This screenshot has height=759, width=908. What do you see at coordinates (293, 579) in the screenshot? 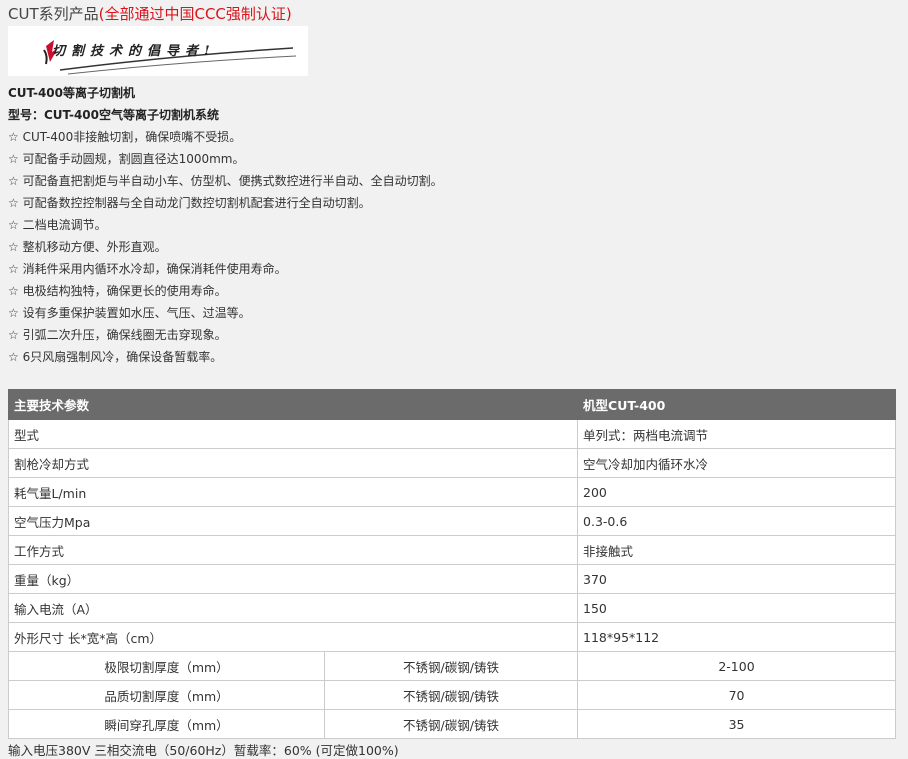
I see `spec-label: 重量（kg）` at bounding box center [293, 579].